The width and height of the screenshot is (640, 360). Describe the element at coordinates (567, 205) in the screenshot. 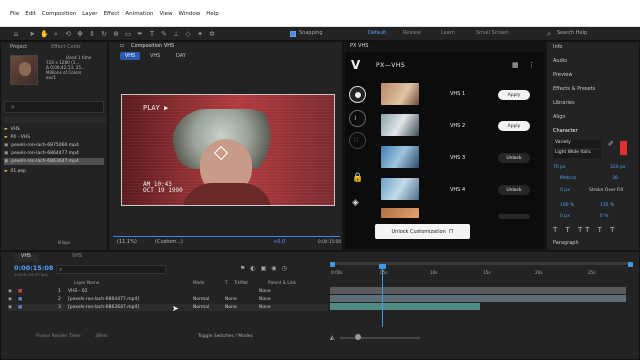

I see `vertical-scale-value: 100 %` at that location.